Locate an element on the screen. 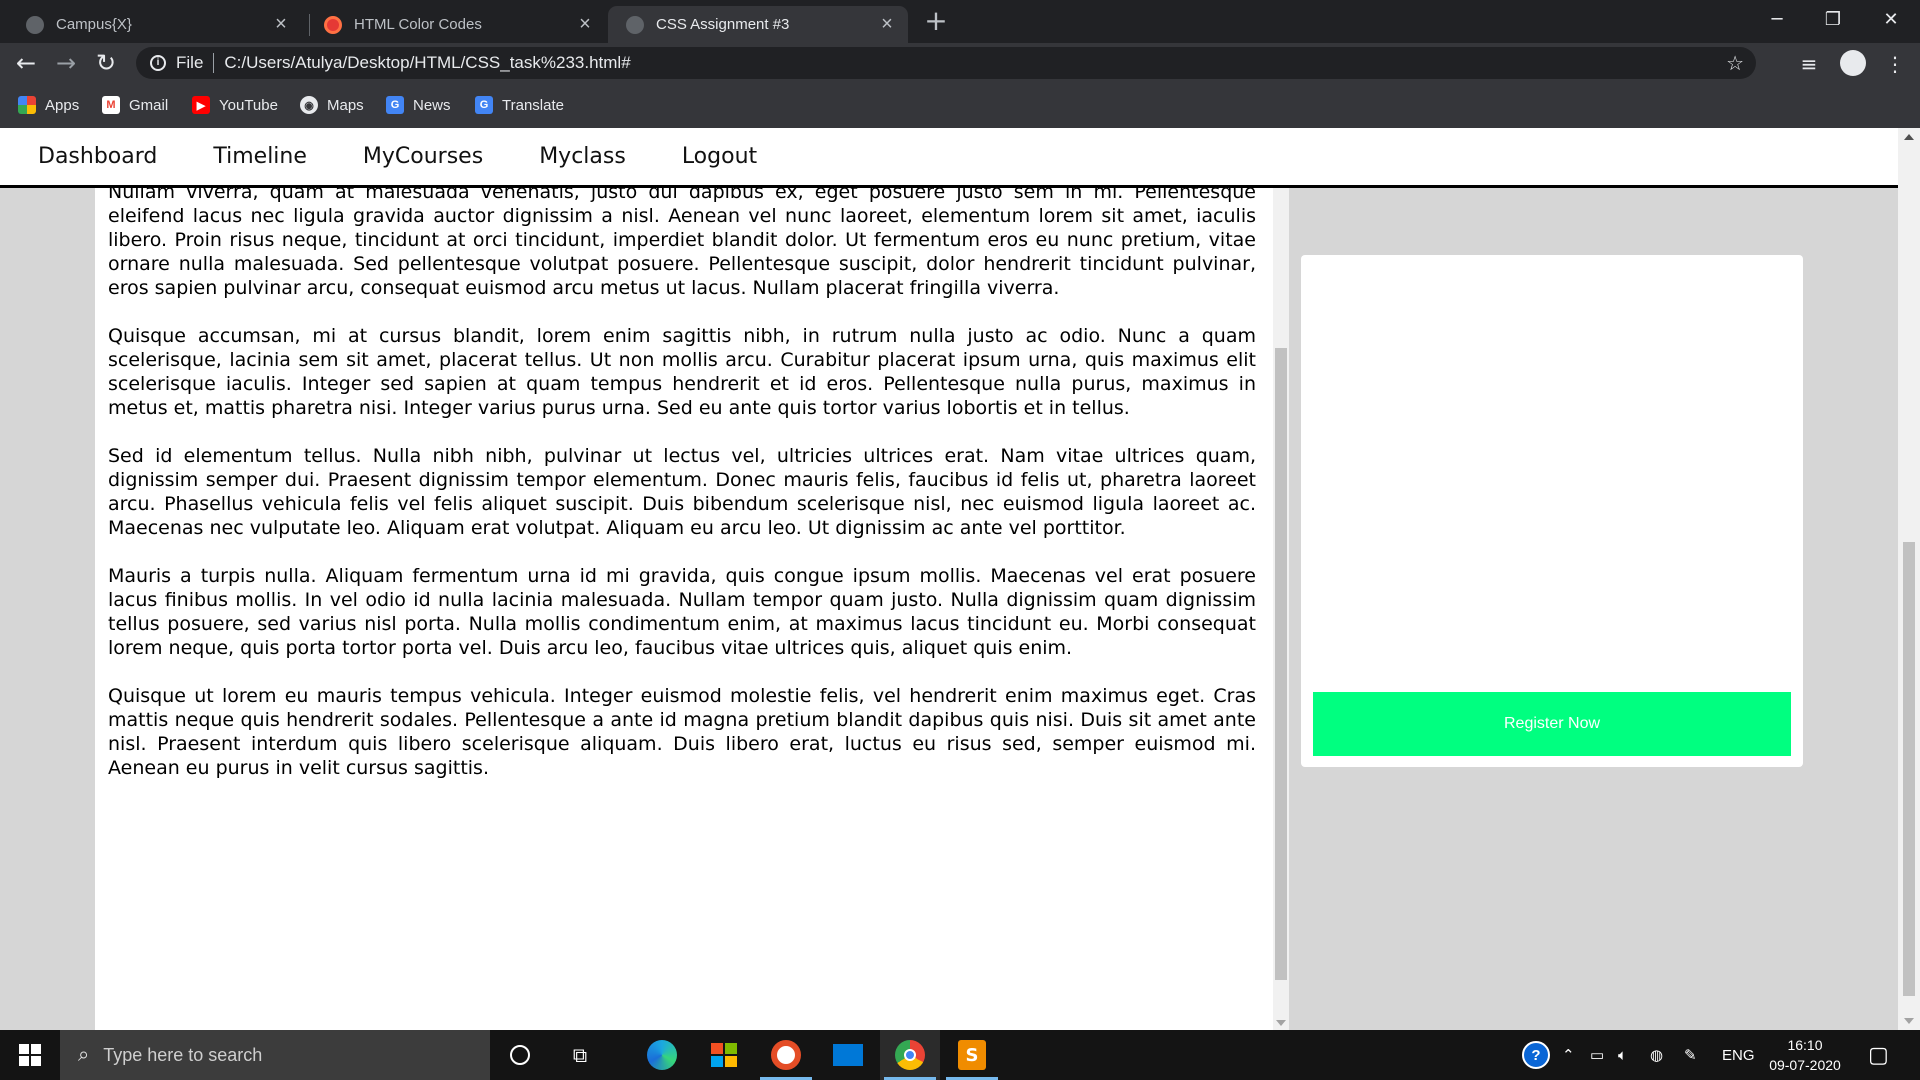 Image resolution: width=1920 pixels, height=1080 pixels. network-icon: ◍ is located at coordinates (1656, 1055).